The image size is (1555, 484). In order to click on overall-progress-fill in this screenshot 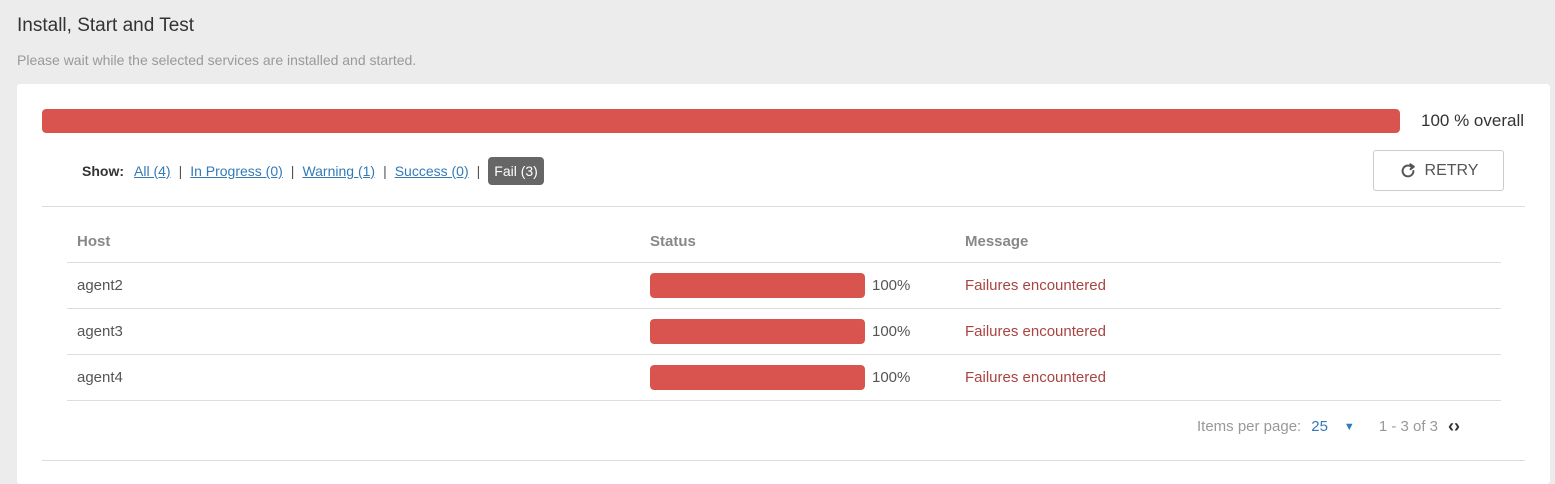, I will do `click(721, 121)`.